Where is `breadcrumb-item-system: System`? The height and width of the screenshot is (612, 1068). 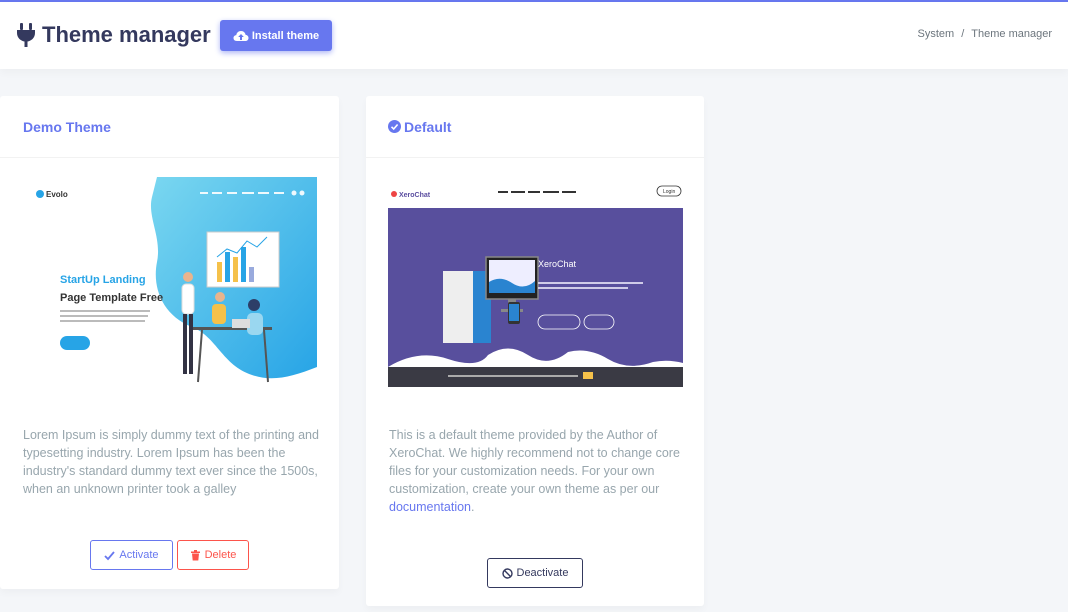
breadcrumb-item-system: System is located at coordinates (936, 34).